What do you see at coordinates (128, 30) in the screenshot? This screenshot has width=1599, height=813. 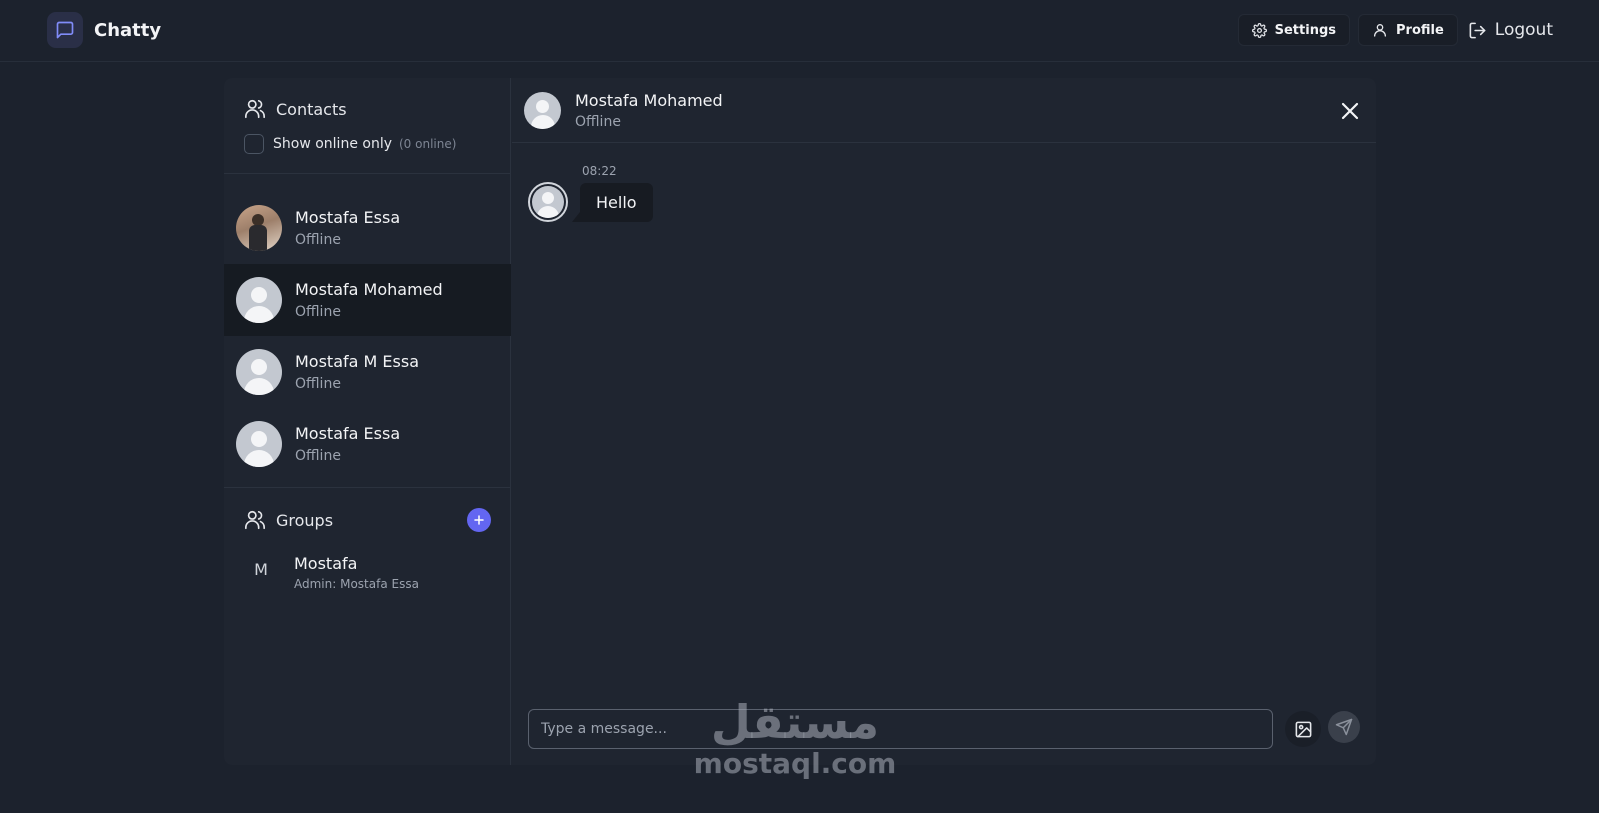 I see `app-name: Chatty` at bounding box center [128, 30].